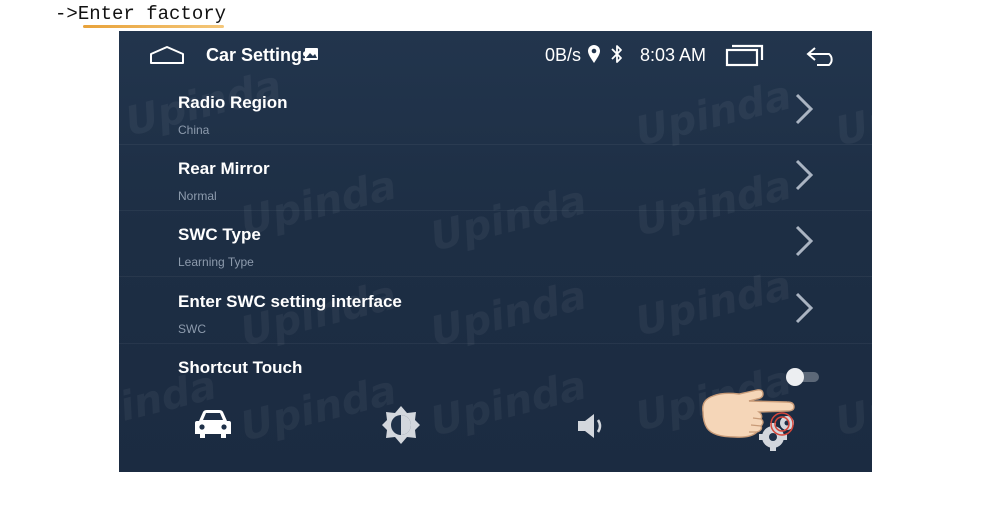 This screenshot has width=1000, height=515. Describe the element at coordinates (233, 102) in the screenshot. I see `setting-label: Radio Region` at that location.